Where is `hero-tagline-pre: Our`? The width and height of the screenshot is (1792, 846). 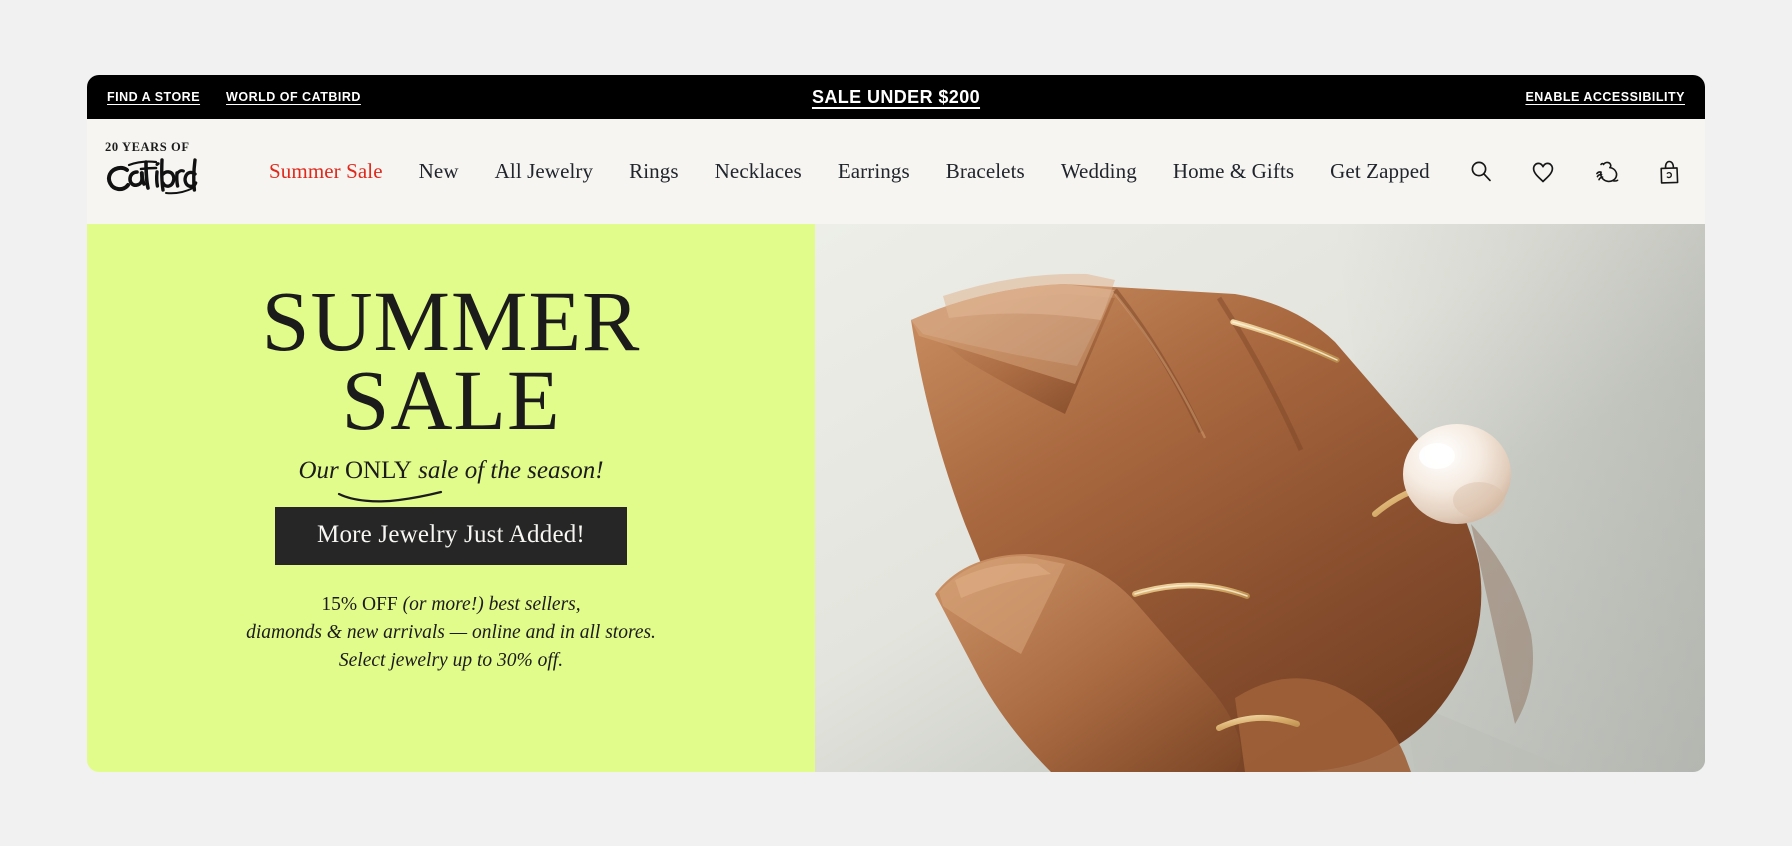
hero-tagline-pre: Our is located at coordinates (321, 471).